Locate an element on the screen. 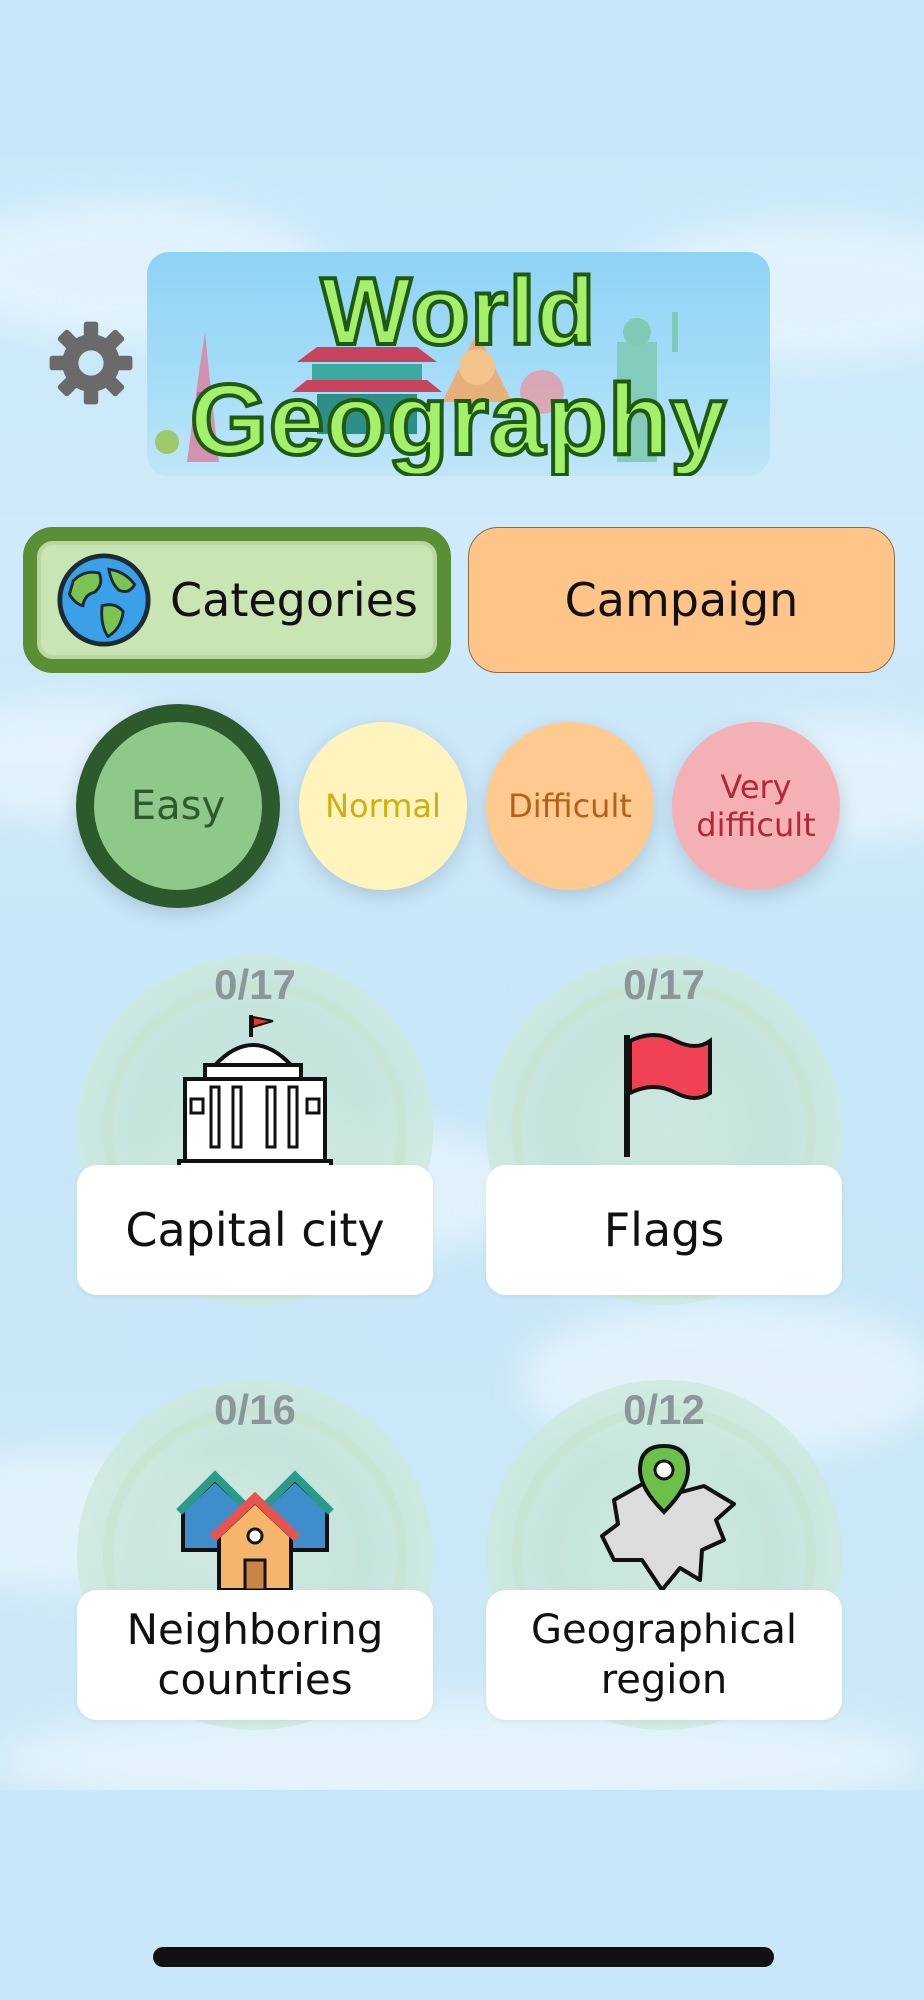  difficulty-normal-label: Normal is located at coordinates (383, 806).